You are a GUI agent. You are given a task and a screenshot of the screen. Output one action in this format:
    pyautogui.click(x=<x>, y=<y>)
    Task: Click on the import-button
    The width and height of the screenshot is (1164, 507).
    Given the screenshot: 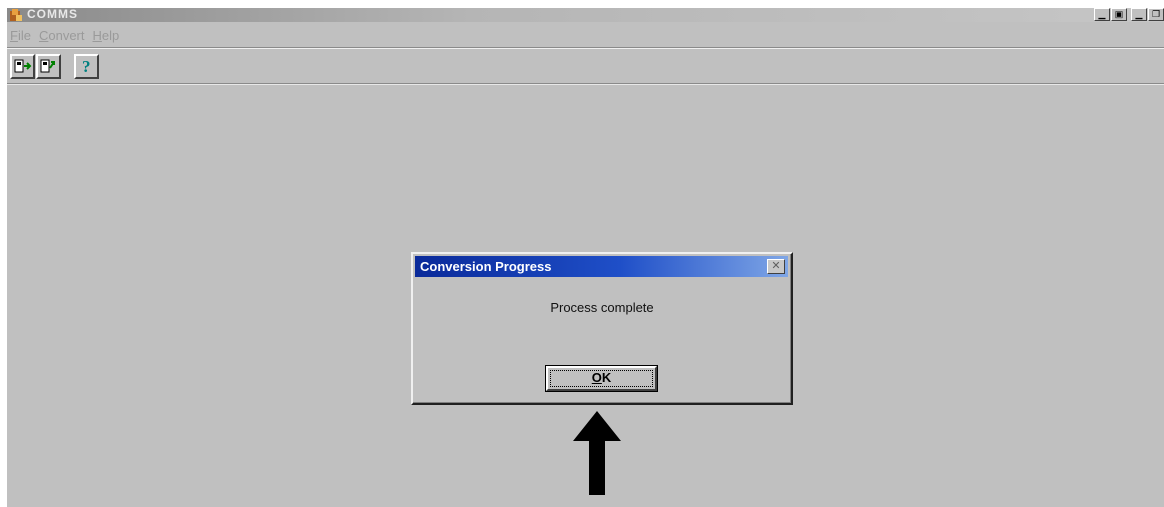 What is the action you would take?
    pyautogui.click(x=22, y=66)
    